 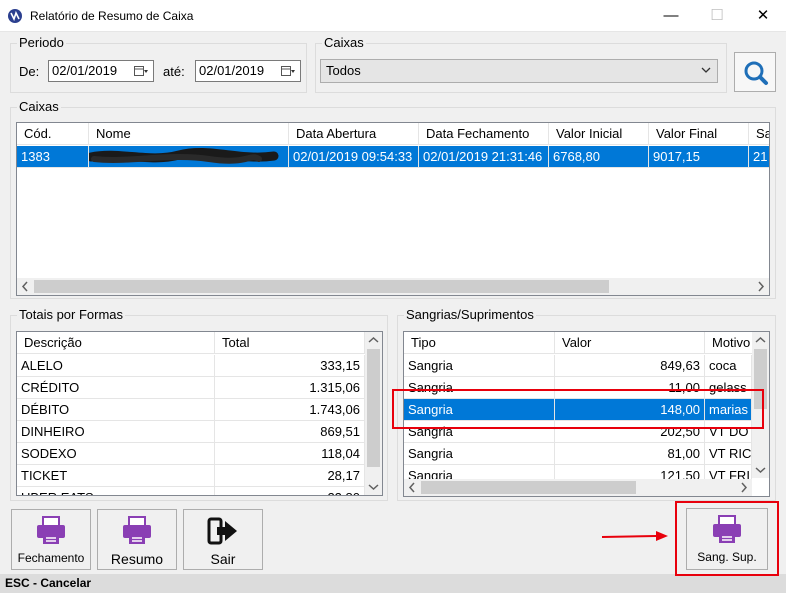 I want to click on cell-cod: 1383, so click(x=53, y=157).